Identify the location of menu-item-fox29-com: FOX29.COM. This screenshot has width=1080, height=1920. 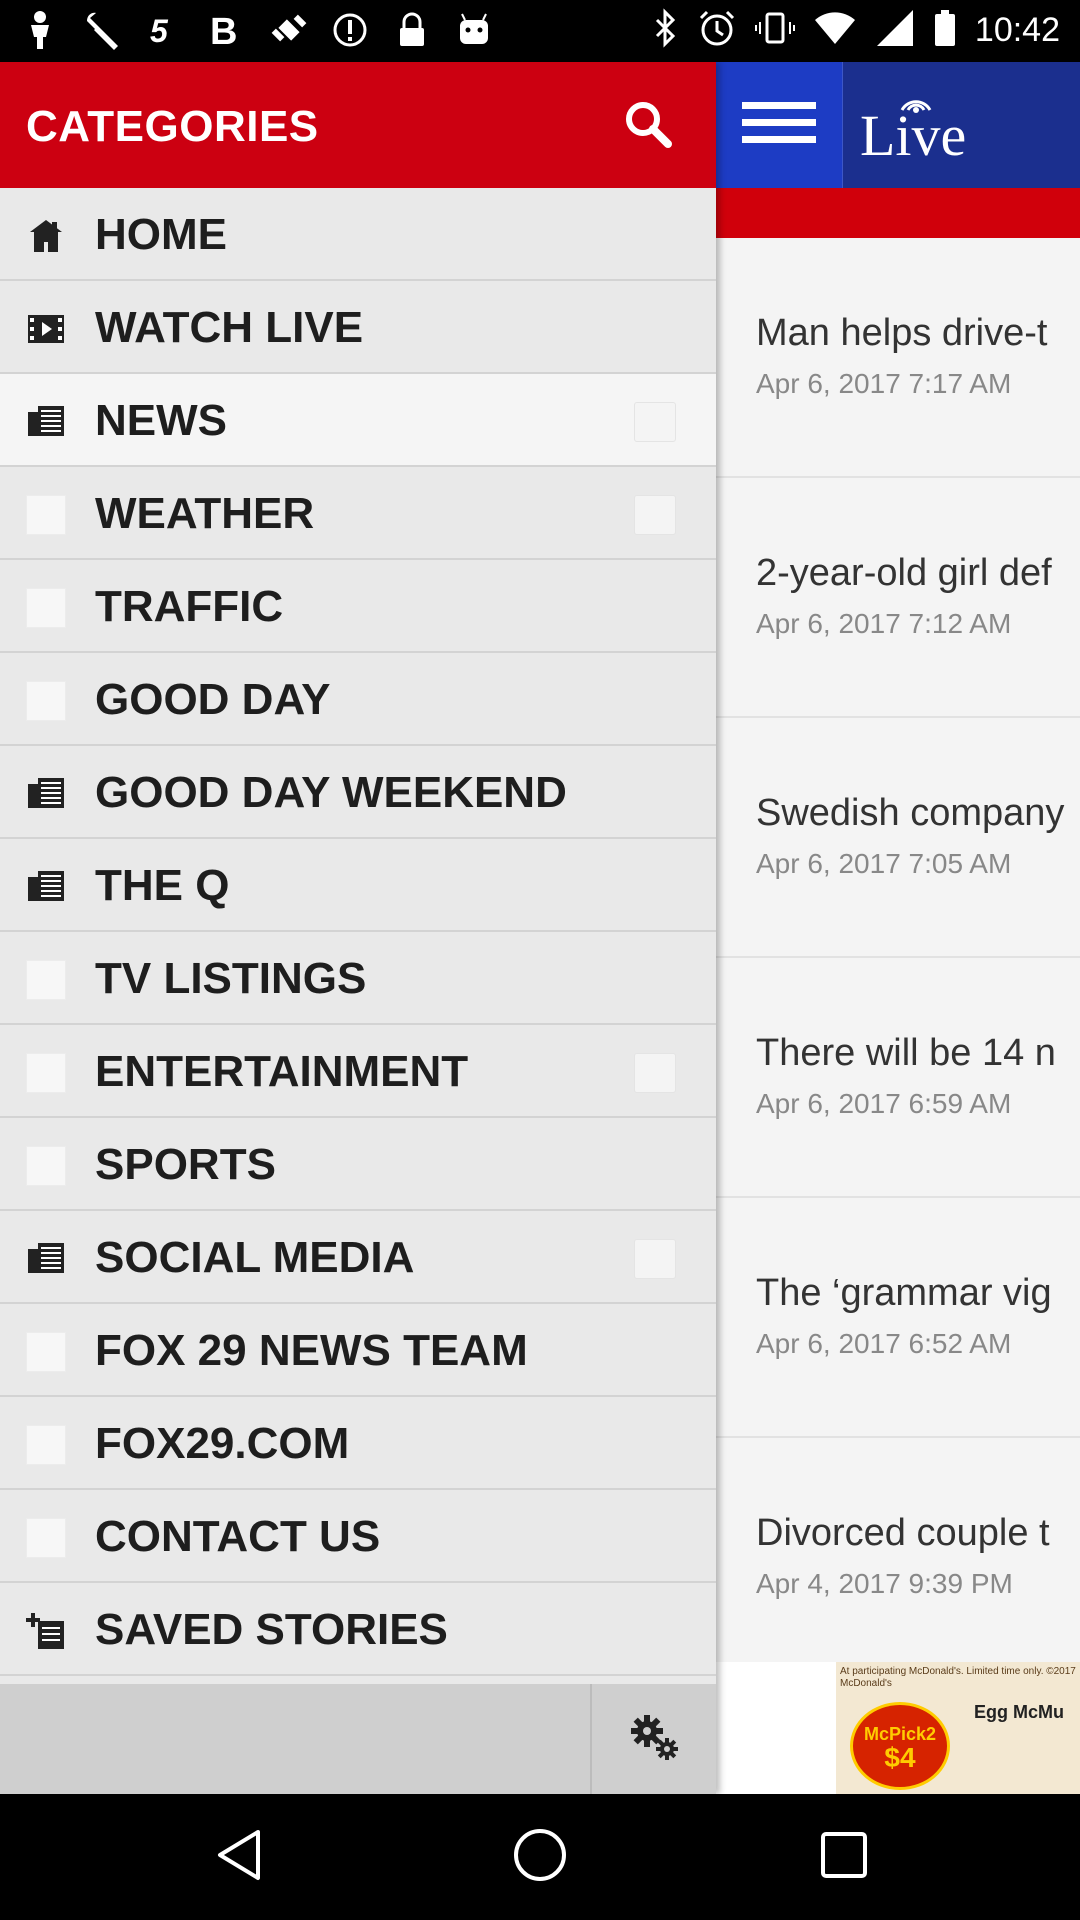
(358, 1443).